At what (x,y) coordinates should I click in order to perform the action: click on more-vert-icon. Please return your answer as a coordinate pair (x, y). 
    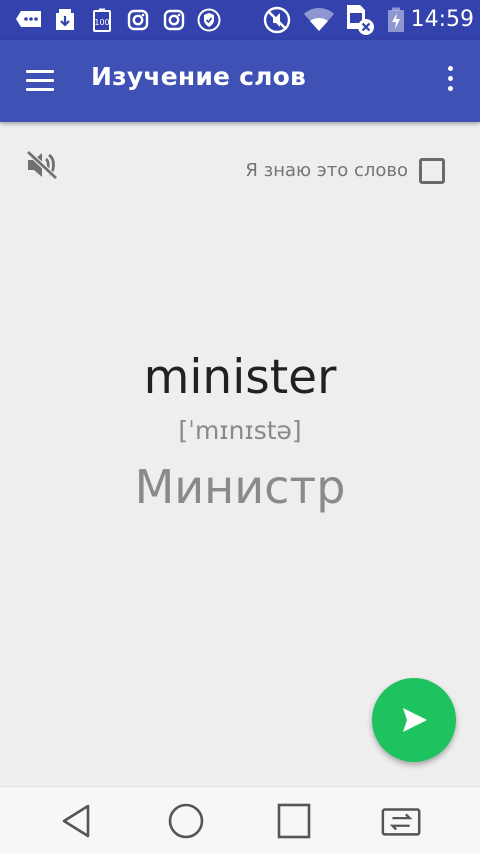
    Looking at the image, I should click on (450, 81).